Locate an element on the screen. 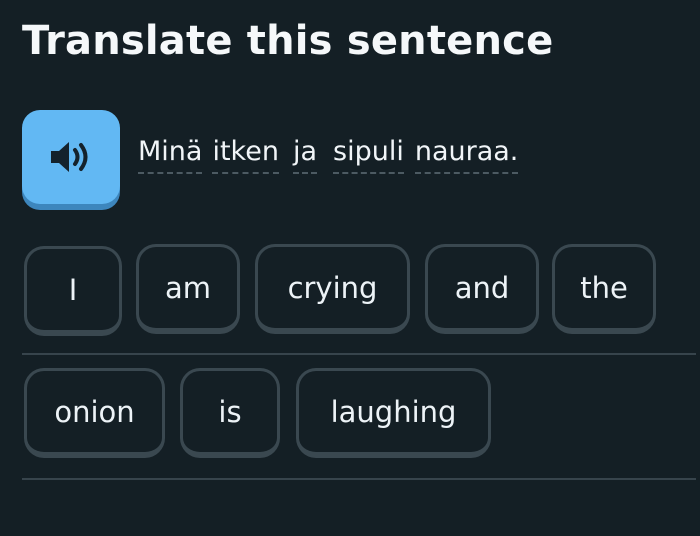  prompt-word-sipuli: sipuli is located at coordinates (368, 155).